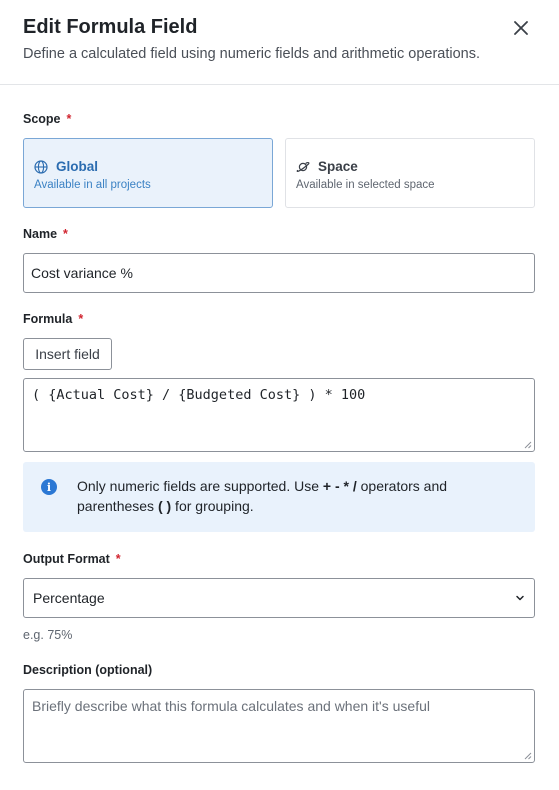  I want to click on info-operators: + - * /, so click(339, 486).